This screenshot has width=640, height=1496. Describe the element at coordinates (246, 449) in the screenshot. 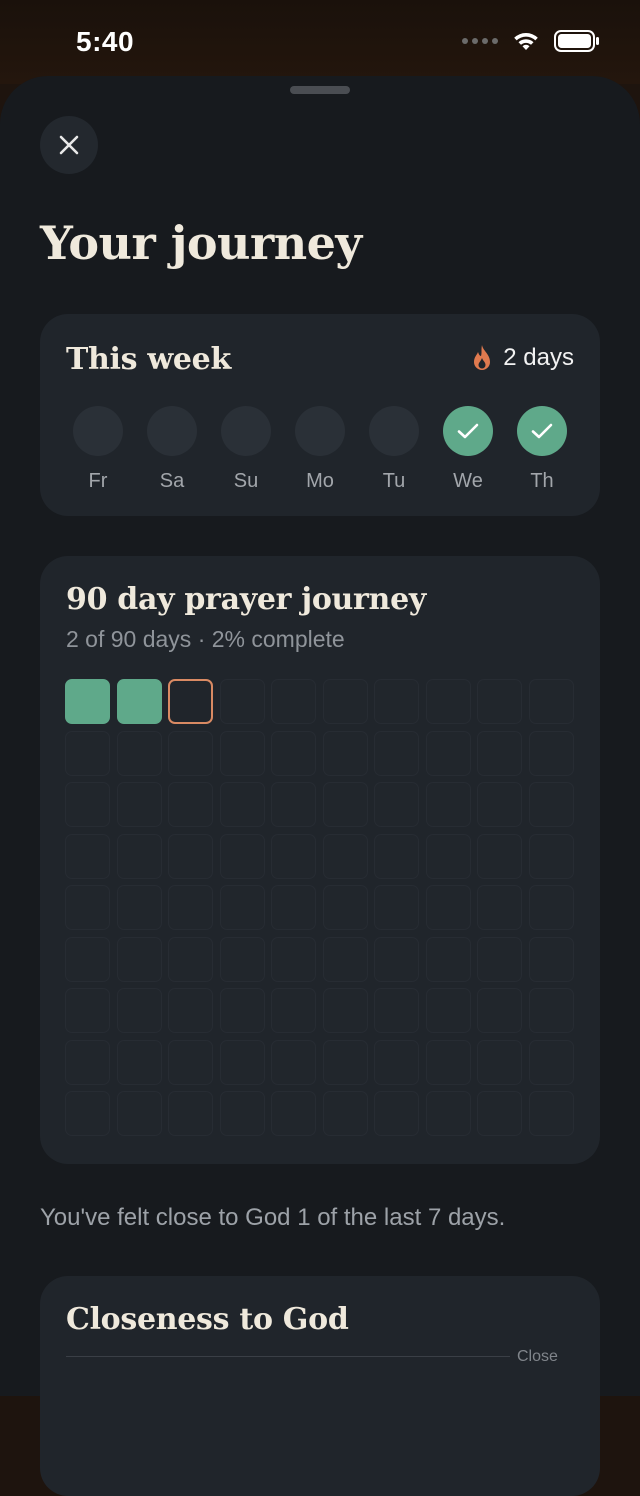

I see `week-day: Su` at that location.